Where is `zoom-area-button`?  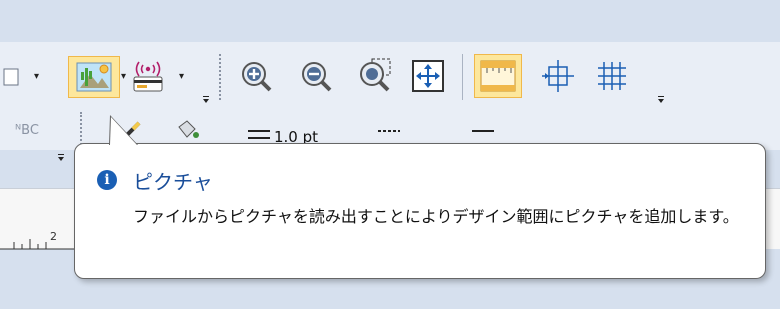
zoom-area-button is located at coordinates (378, 75).